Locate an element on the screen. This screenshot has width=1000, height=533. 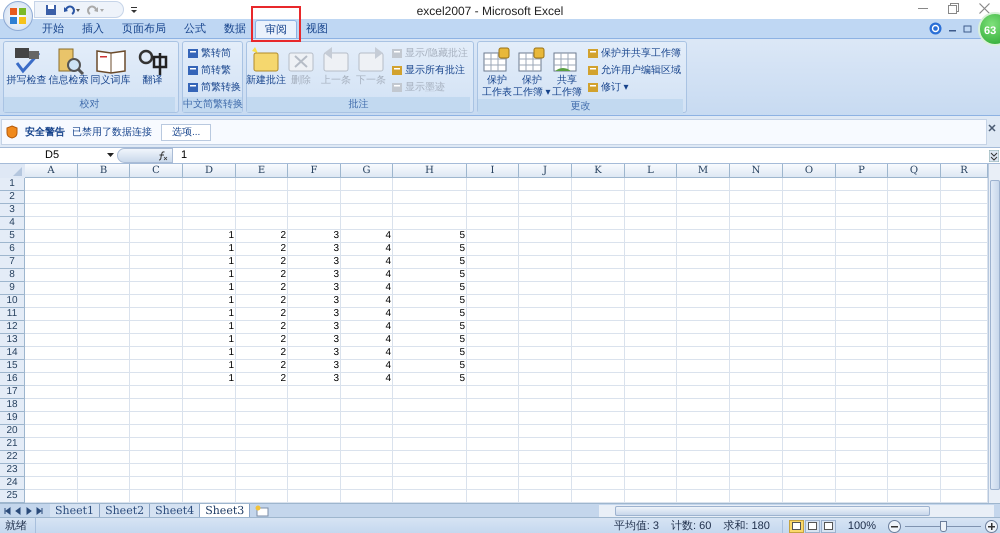
row-header: 11 is located at coordinates (12, 314).